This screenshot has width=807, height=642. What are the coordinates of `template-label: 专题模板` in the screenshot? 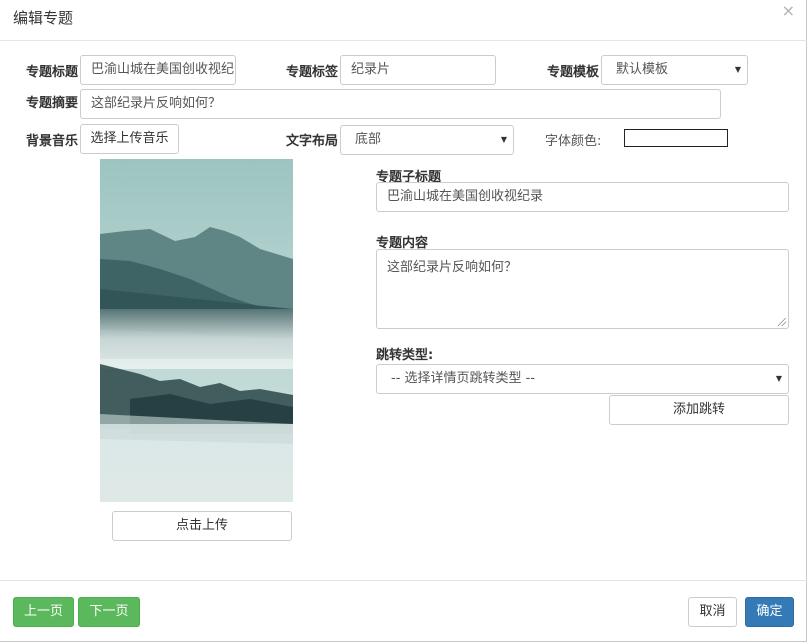 It's located at (573, 72).